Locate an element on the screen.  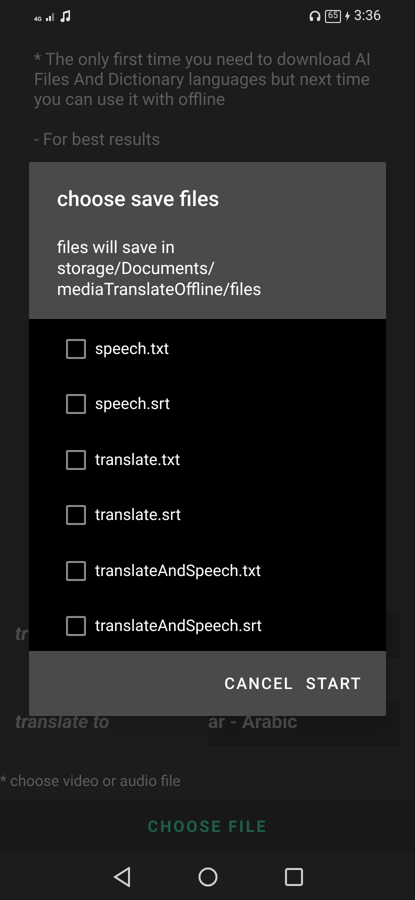
file-option-label: speech.srt is located at coordinates (132, 404).